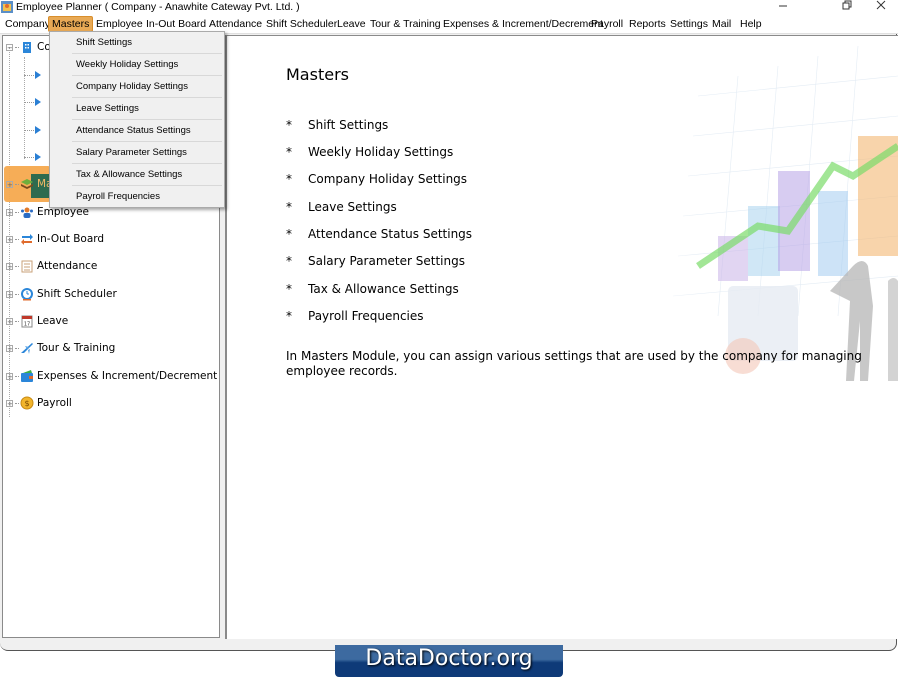 Image resolution: width=898 pixels, height=677 pixels. I want to click on feature-item: * Payroll Frequencies, so click(355, 316).